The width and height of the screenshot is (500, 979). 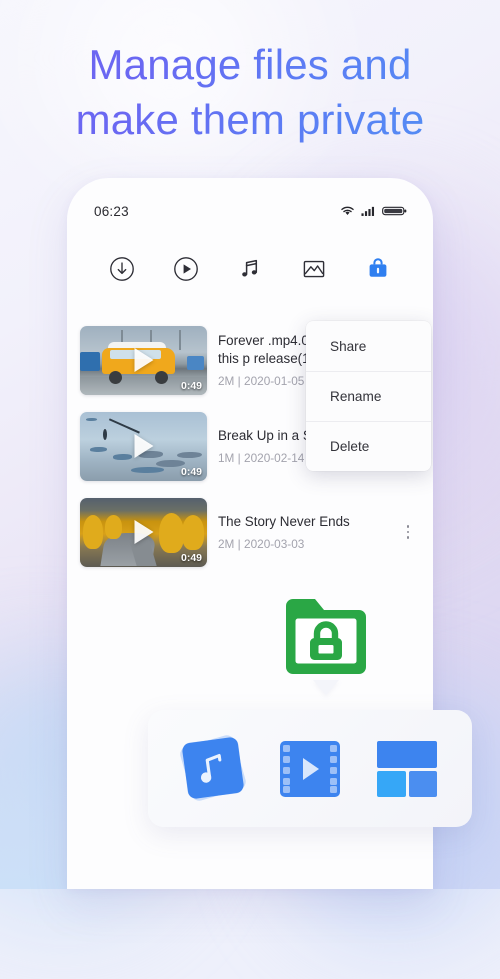 What do you see at coordinates (250, 92) in the screenshot?
I see `page-title: Manage files and make them private` at bounding box center [250, 92].